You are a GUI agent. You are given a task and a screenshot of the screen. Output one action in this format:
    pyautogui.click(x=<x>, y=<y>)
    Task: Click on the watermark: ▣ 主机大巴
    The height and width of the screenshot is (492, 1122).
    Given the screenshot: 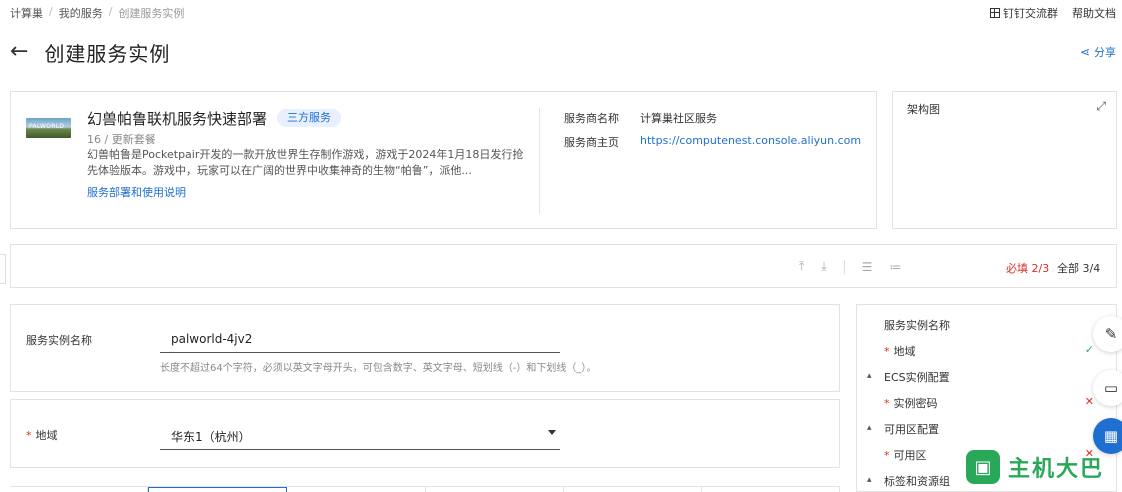 What is the action you would take?
    pyautogui.click(x=1035, y=467)
    